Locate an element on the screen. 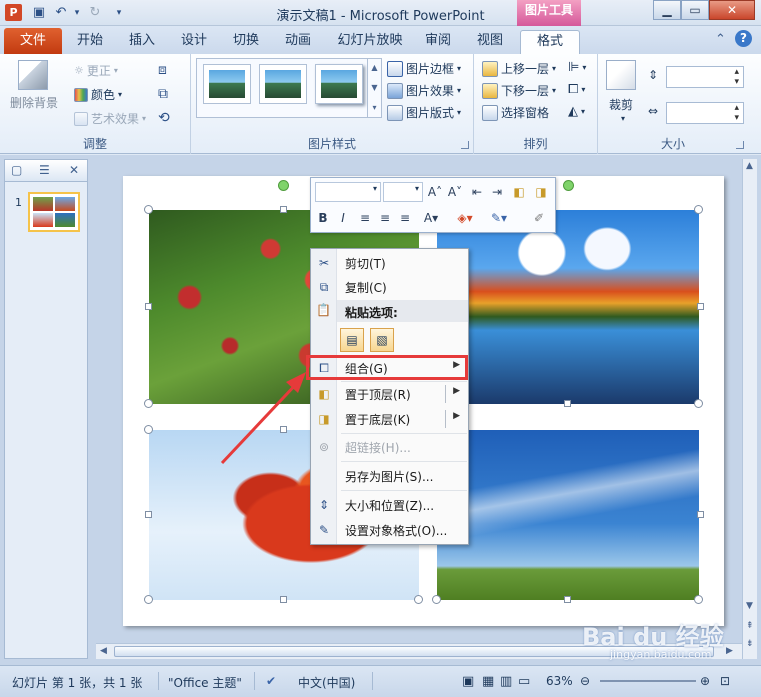  minimize-ribbon-icon: ⌃ is located at coordinates (720, 39).